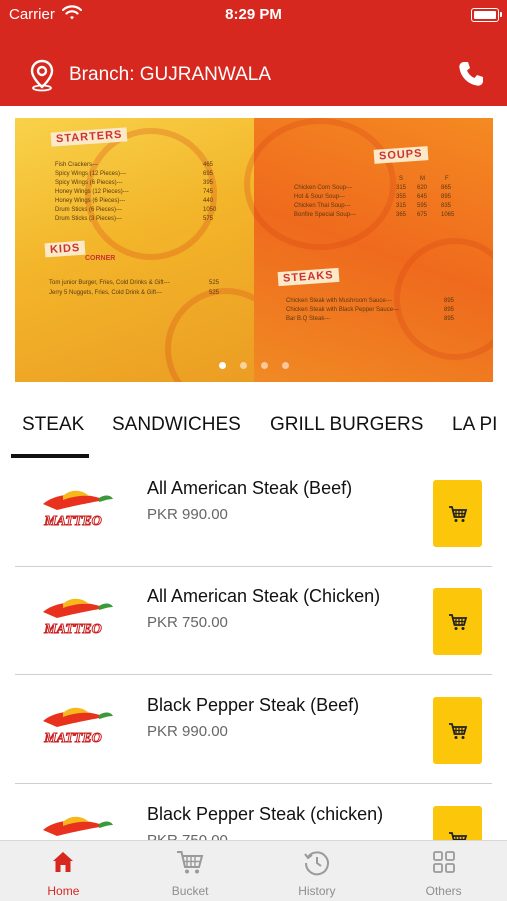  Describe the element at coordinates (443, 891) in the screenshot. I see `tab-label: Others` at that location.